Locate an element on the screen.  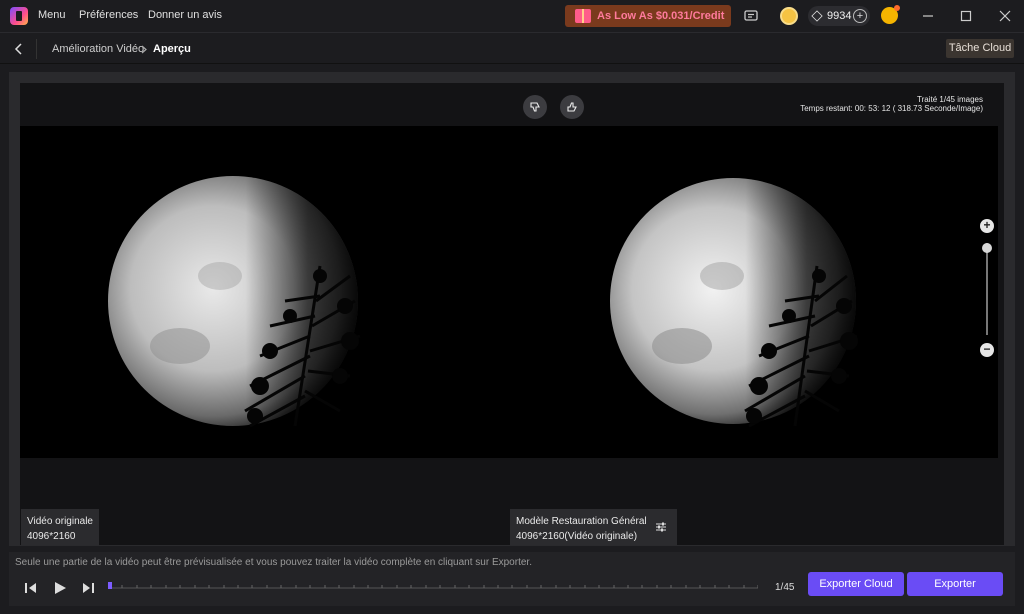
zoom-in-icon: + is located at coordinates (987, 226).